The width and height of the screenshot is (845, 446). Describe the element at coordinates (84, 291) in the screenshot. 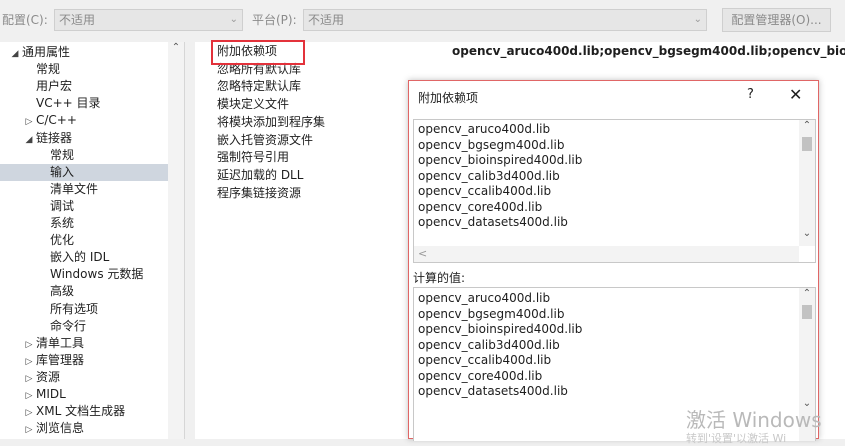

I see `tree-item: 高级` at that location.